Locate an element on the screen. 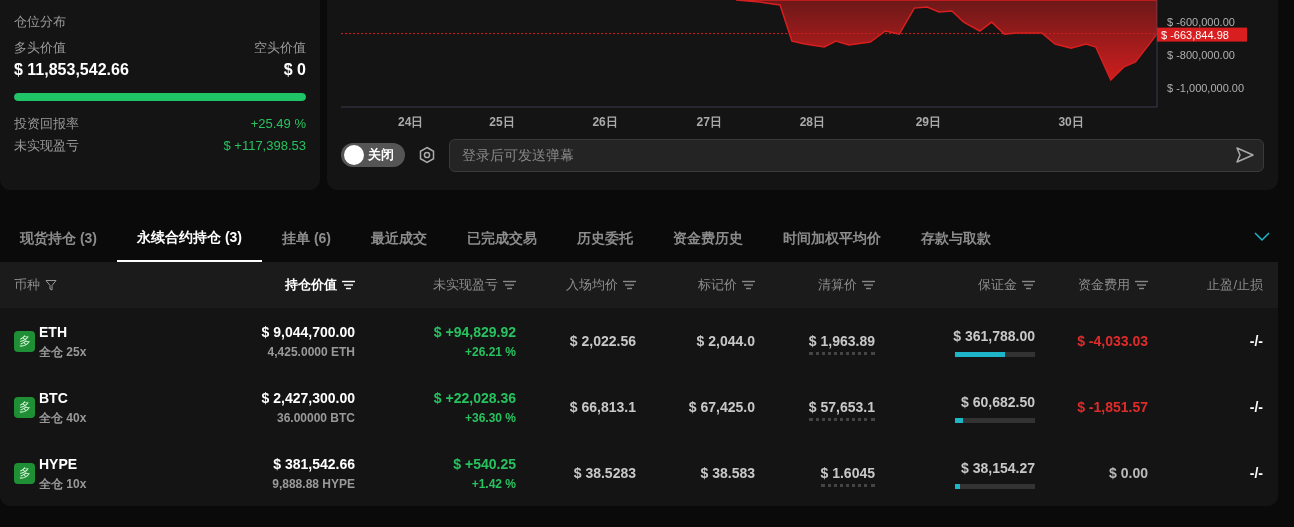 The height and width of the screenshot is (527, 1294). column-header: 标记价 is located at coordinates (717, 285).